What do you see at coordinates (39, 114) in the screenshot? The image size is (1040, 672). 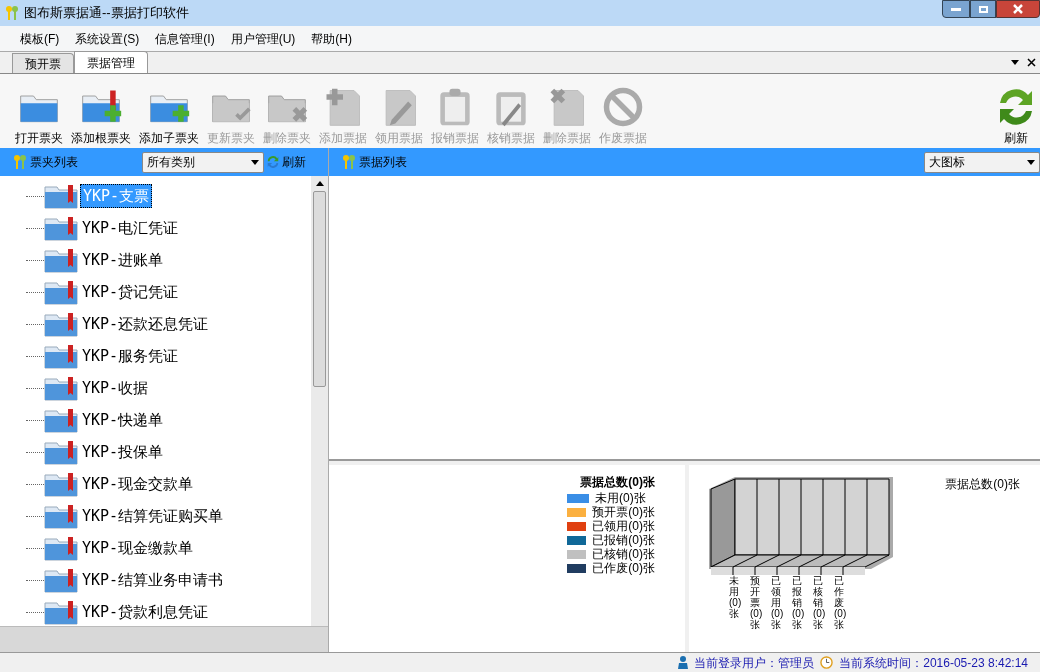 I see `toolbar-button: 打开票夹` at bounding box center [39, 114].